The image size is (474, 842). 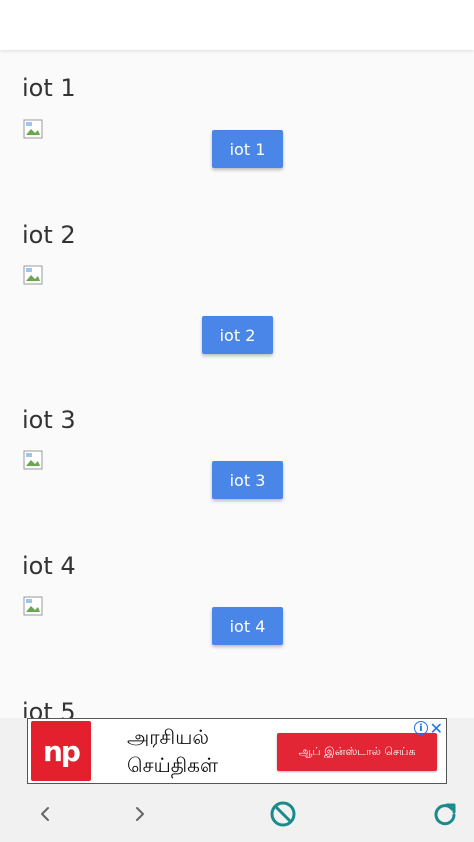 What do you see at coordinates (237, 335) in the screenshot?
I see `iot-2-button: iot 2` at bounding box center [237, 335].